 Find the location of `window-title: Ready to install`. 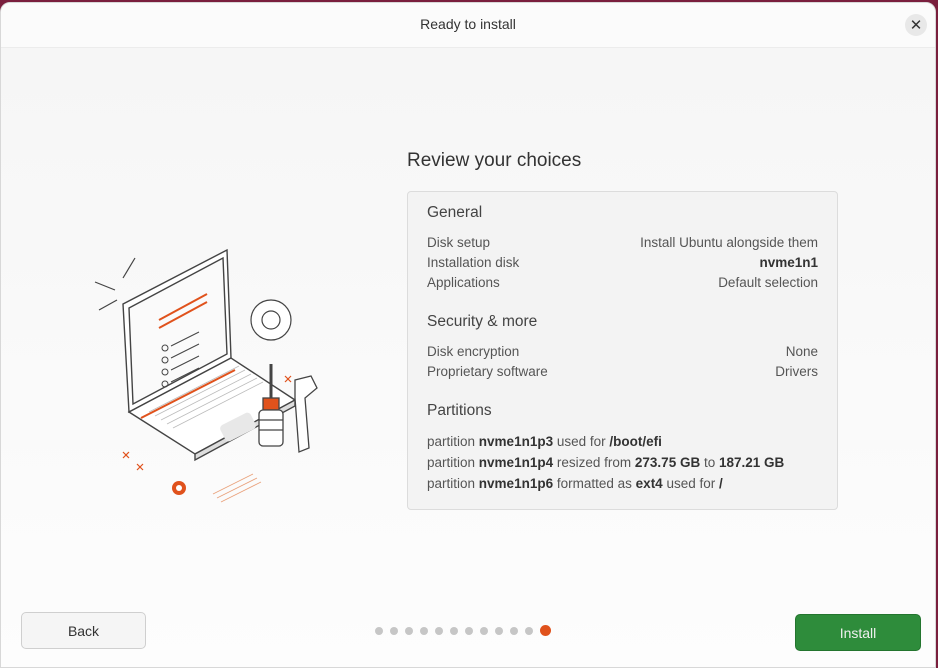

window-title: Ready to install is located at coordinates (468, 24).